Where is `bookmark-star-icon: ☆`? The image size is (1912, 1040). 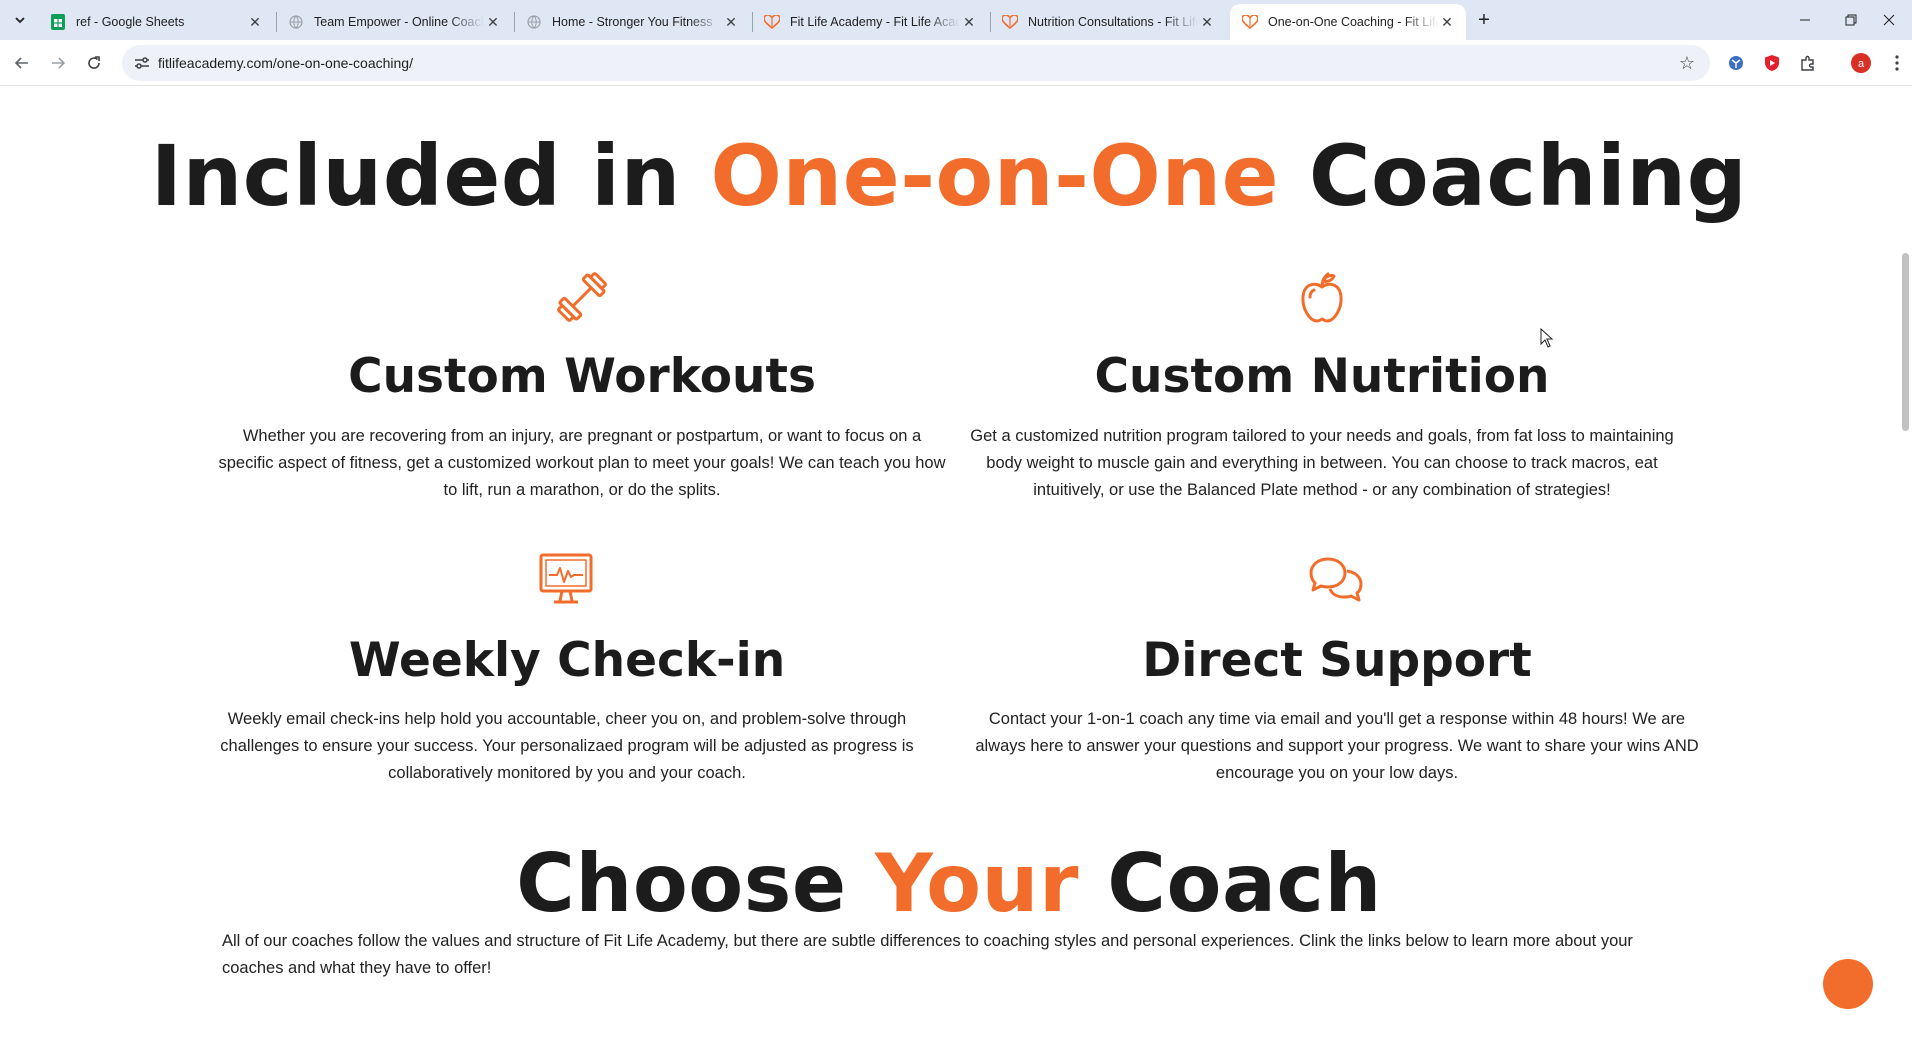 bookmark-star-icon: ☆ is located at coordinates (1687, 63).